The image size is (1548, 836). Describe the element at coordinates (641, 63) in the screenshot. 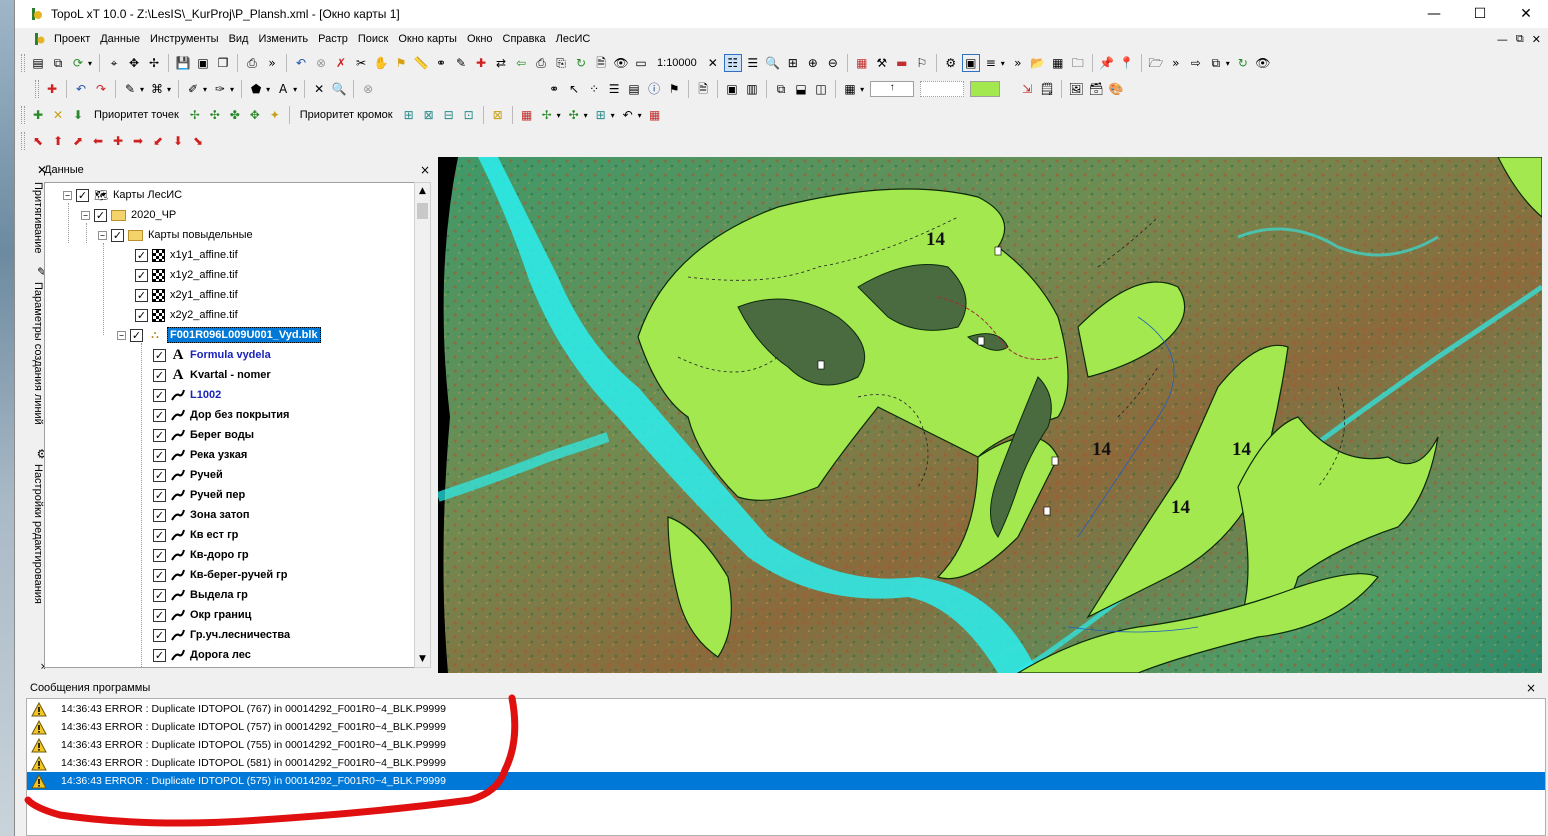

I see `scale-bar-icon: ▭` at that location.